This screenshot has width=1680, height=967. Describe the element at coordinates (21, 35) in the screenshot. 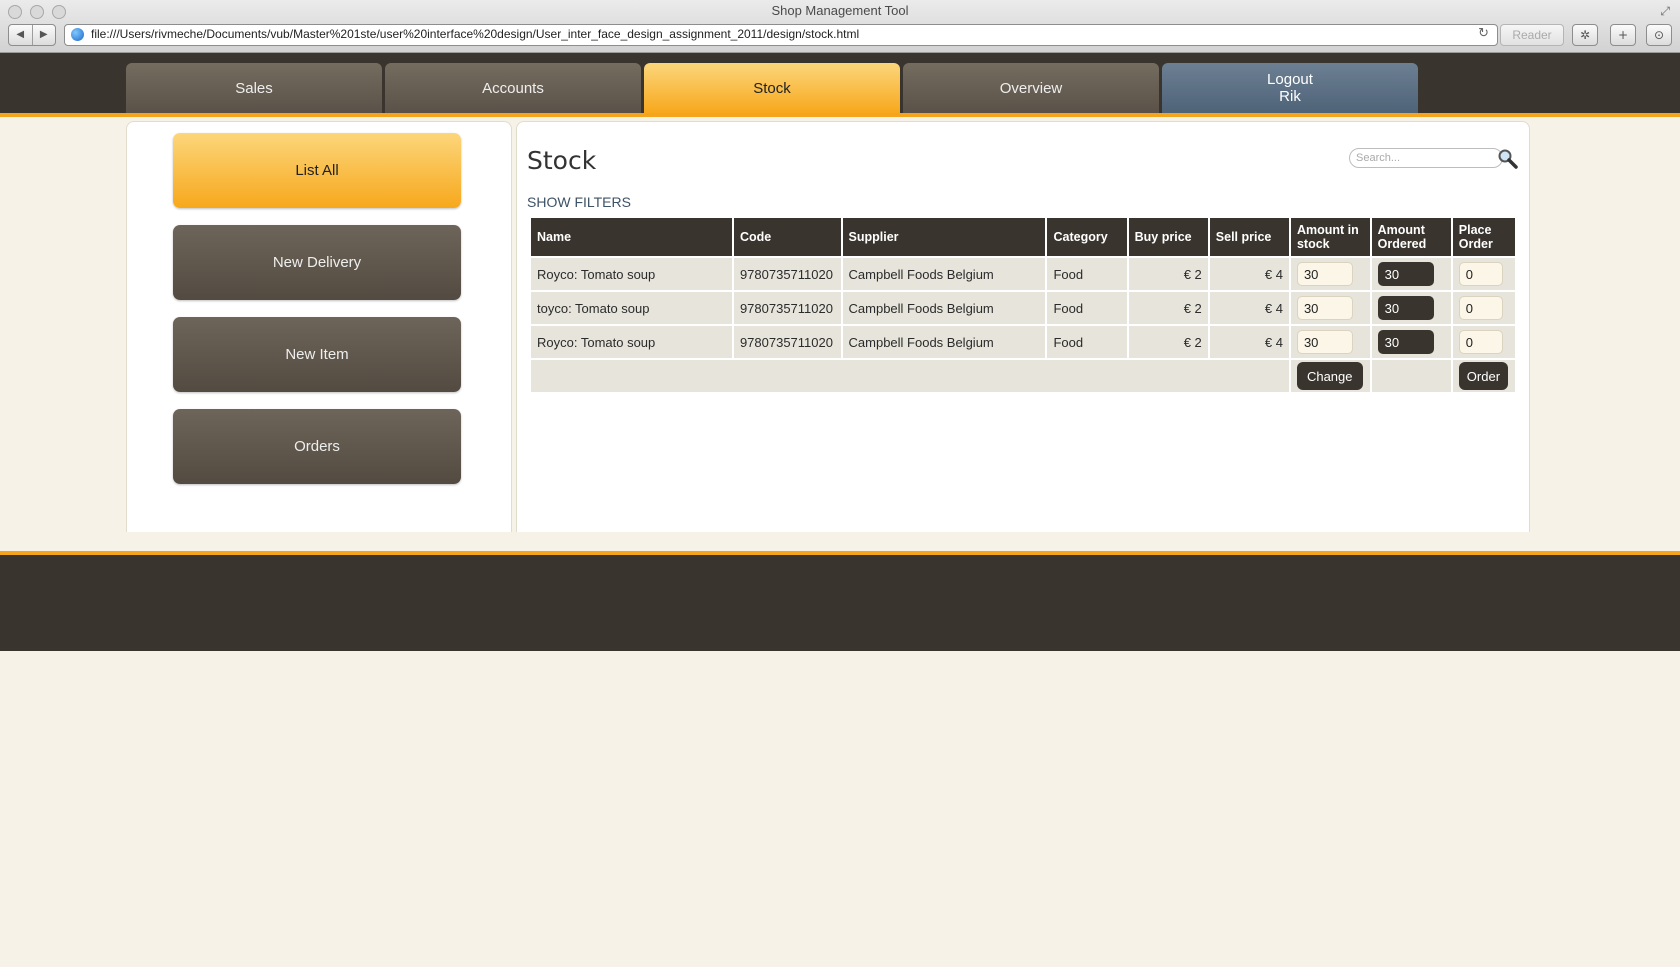

I see `back-arrow-icon: ◀` at that location.